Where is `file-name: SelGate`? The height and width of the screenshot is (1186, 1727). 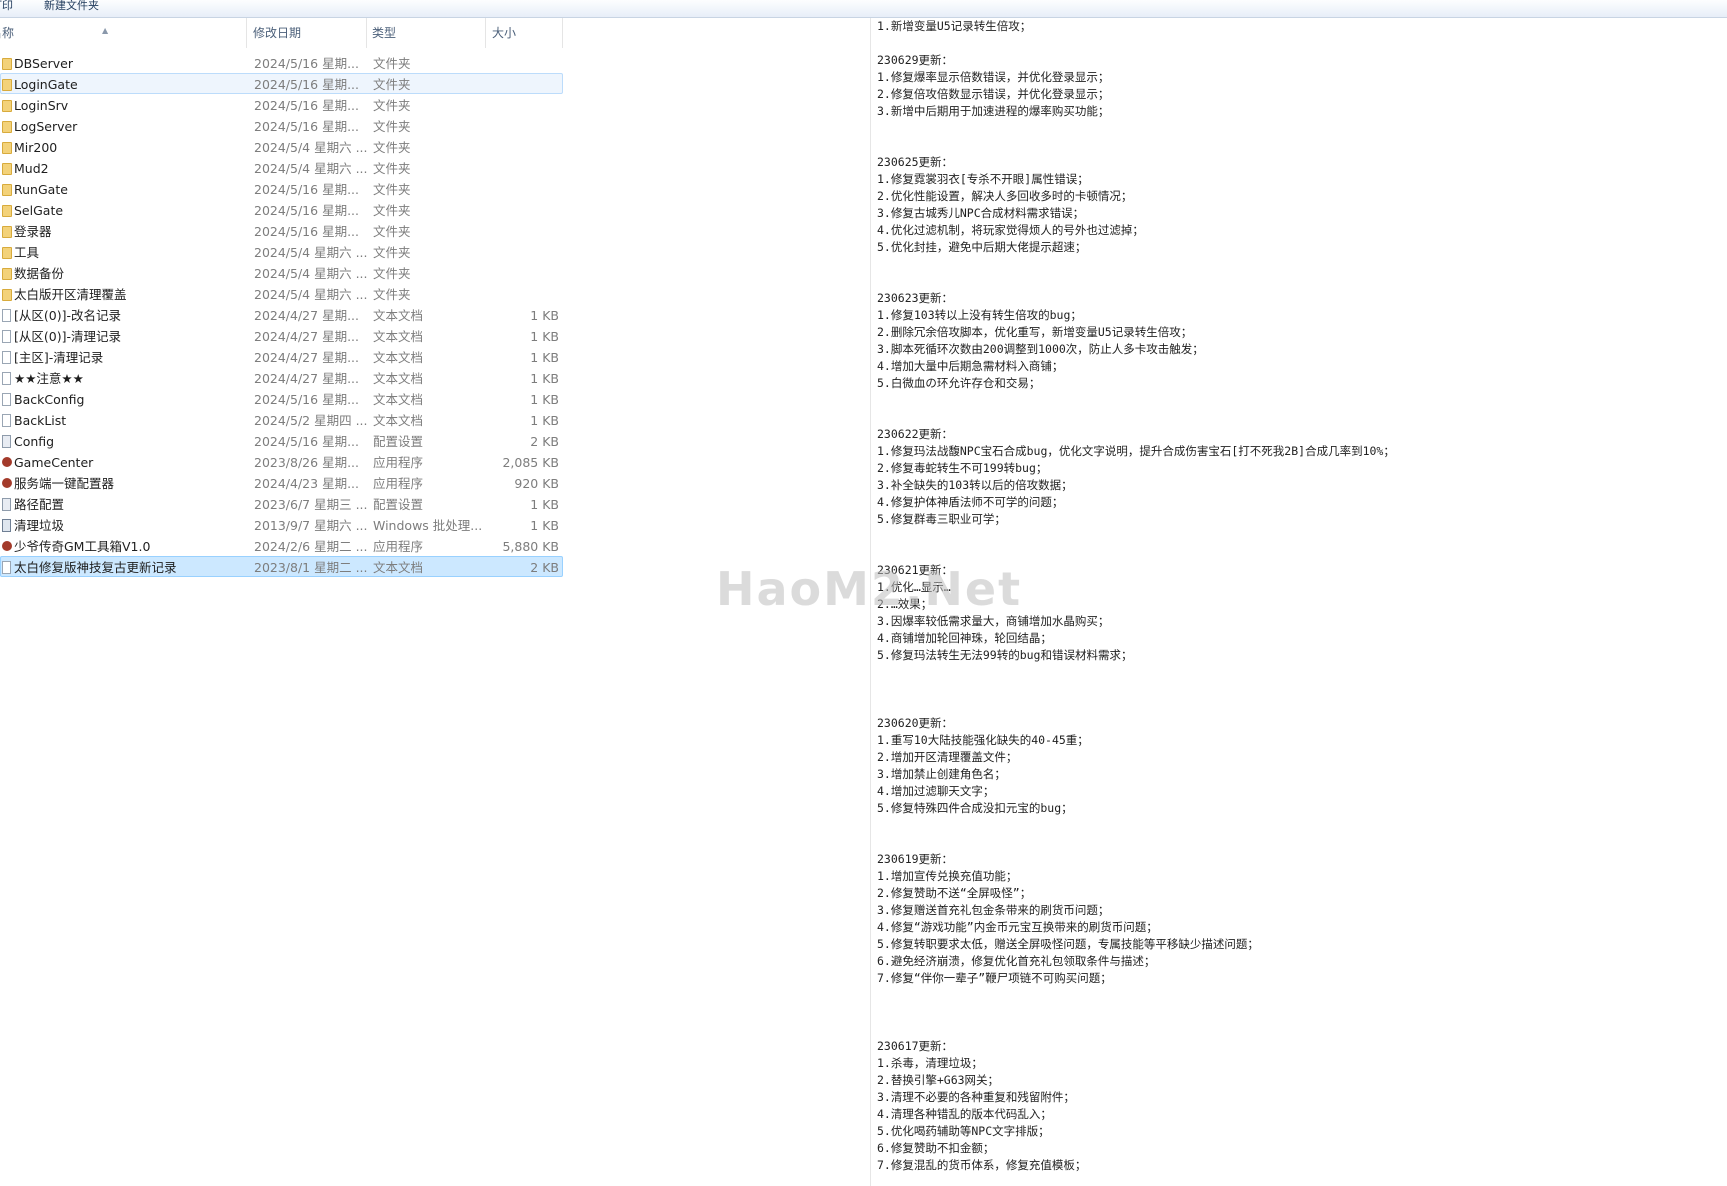 file-name: SelGate is located at coordinates (39, 210).